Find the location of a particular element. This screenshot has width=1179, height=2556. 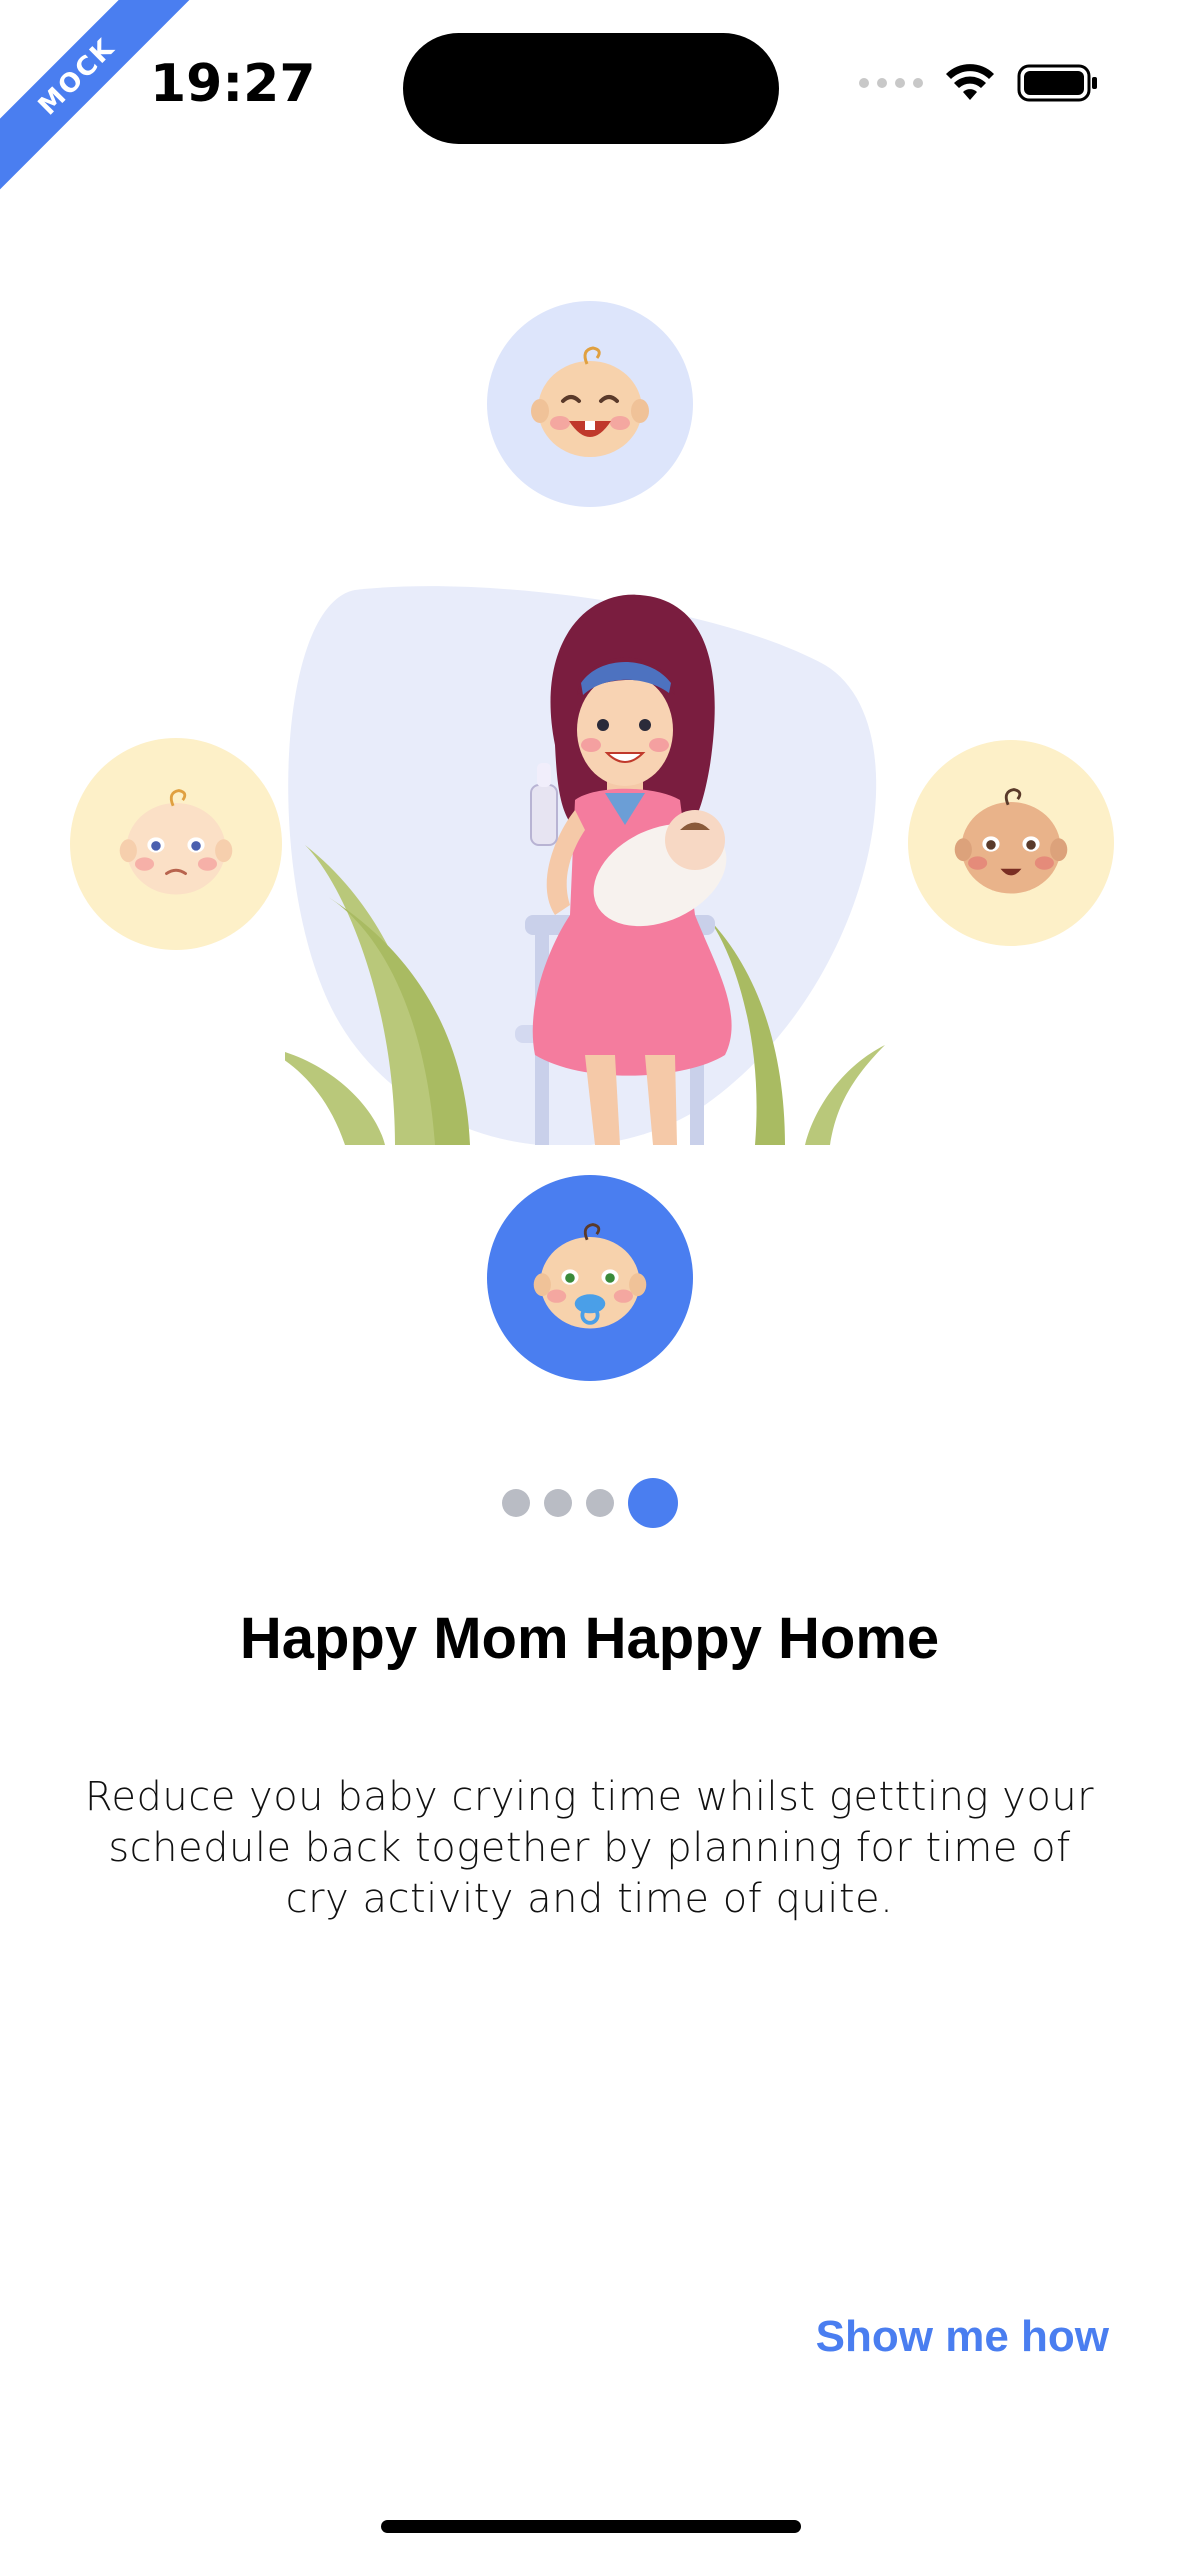

home-indicator is located at coordinates (591, 2526).